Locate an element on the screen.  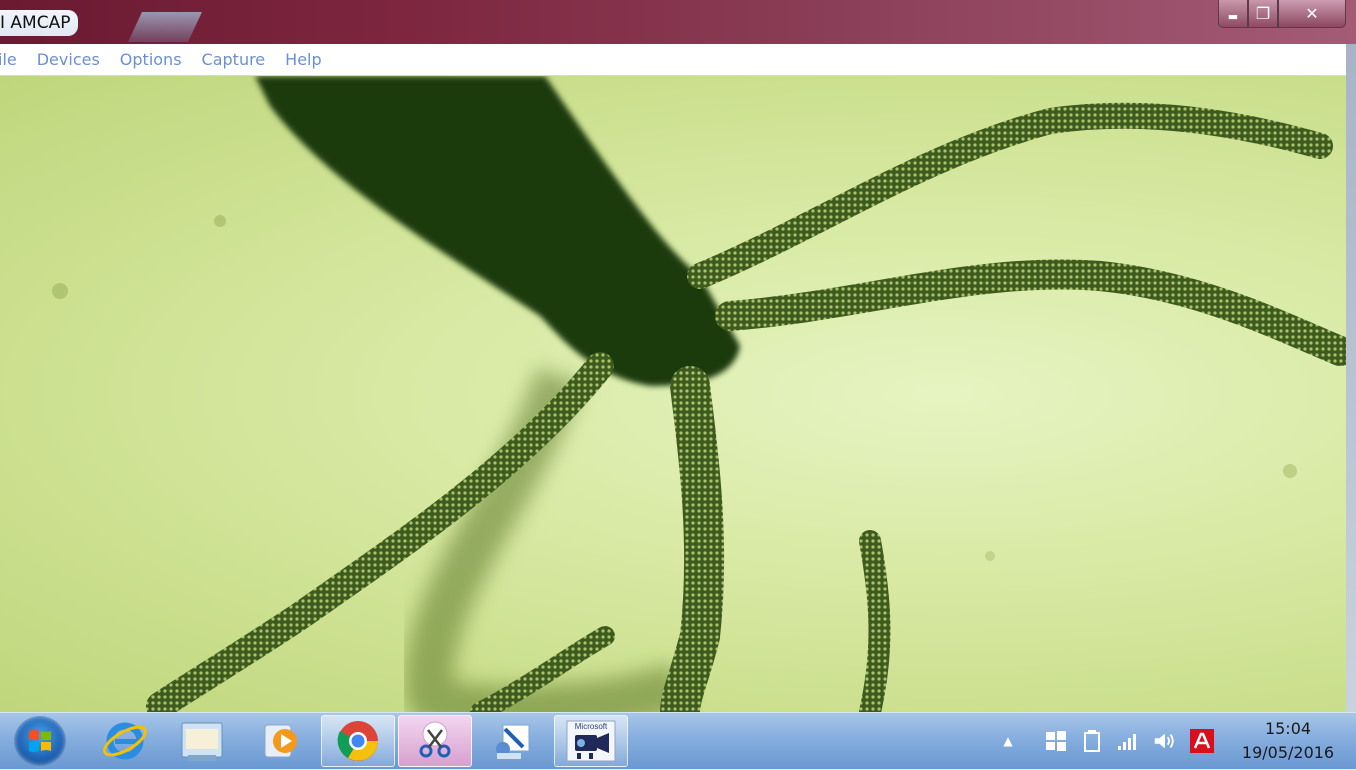
tray-windows-update is located at coordinates (1056, 741).